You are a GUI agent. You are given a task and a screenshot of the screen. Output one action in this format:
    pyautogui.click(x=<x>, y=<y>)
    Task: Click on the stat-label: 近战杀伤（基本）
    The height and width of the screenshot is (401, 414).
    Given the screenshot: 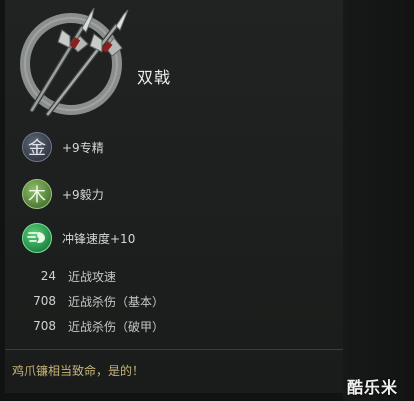 What is the action you would take?
    pyautogui.click(x=116, y=301)
    